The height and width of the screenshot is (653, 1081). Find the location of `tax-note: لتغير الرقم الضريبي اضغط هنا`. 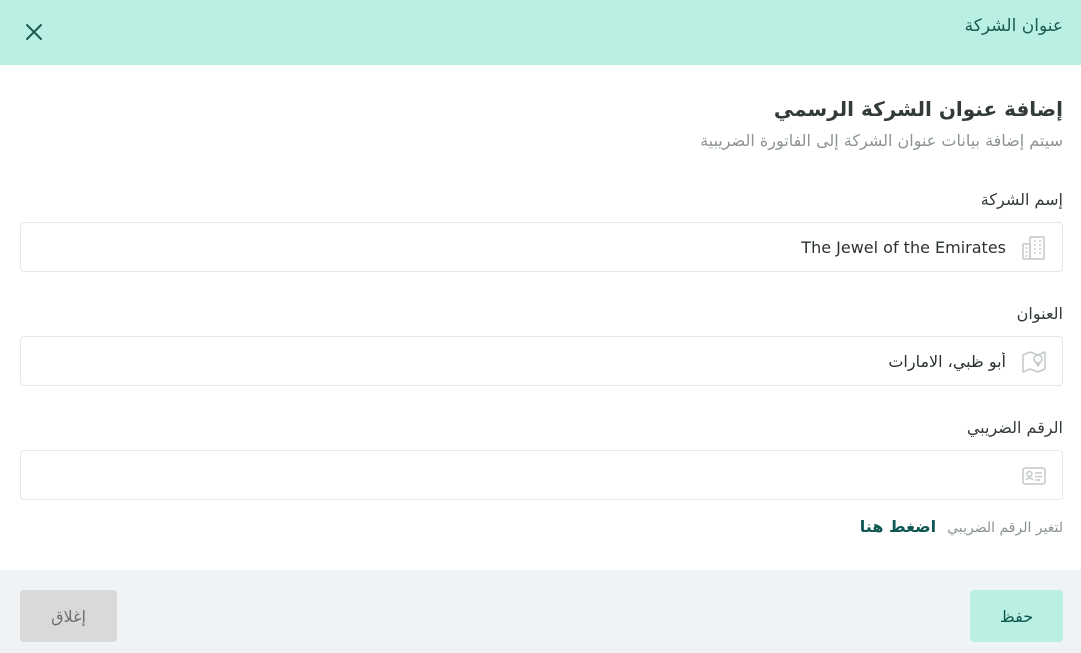

tax-note: لتغير الرقم الضريبي اضغط هنا is located at coordinates (961, 526).